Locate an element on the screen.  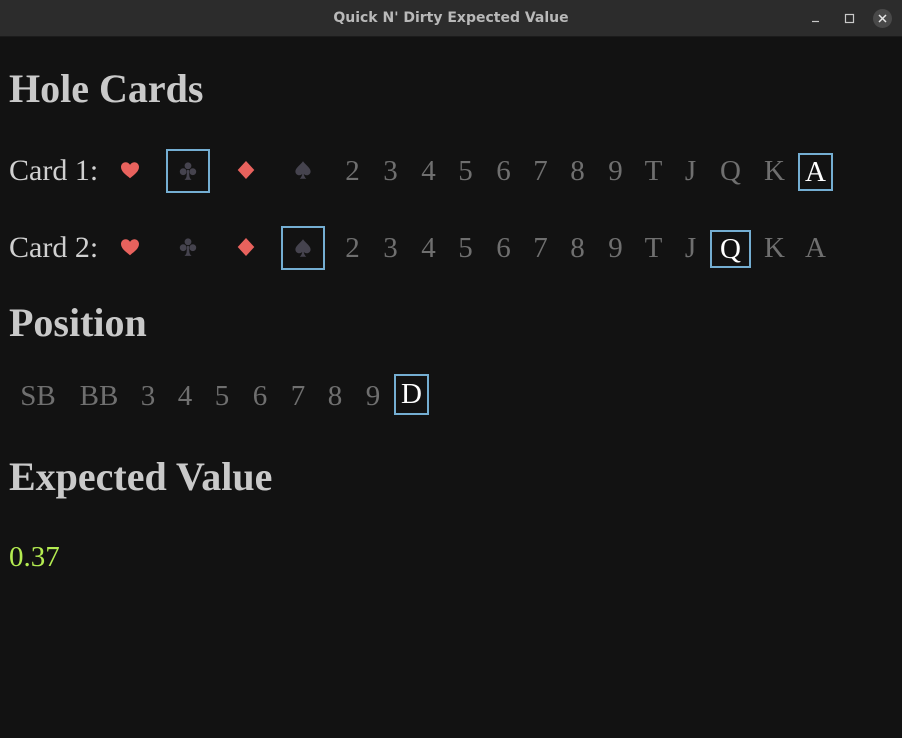
card-1-suit-club-button is located at coordinates (188, 171).